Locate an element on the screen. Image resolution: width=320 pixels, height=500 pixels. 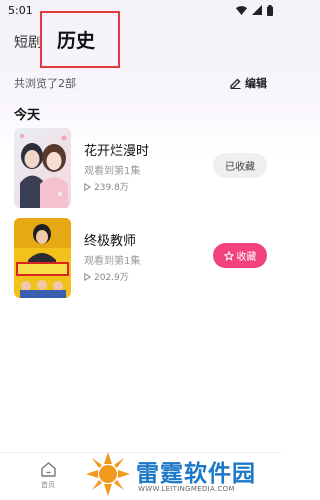
poster-image-teacher is located at coordinates (42, 258).